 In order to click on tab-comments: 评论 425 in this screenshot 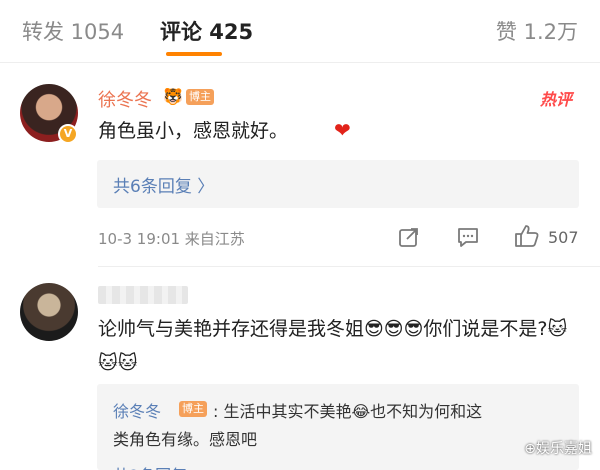, I will do `click(206, 31)`.